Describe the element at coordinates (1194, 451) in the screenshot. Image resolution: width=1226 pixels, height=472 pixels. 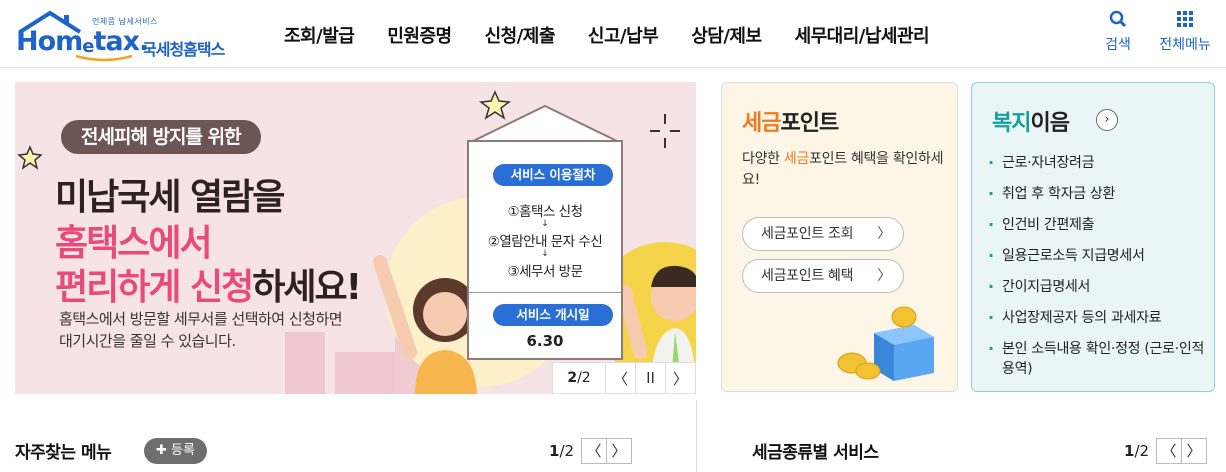
I see `tax-service-next-button: 〉` at that location.